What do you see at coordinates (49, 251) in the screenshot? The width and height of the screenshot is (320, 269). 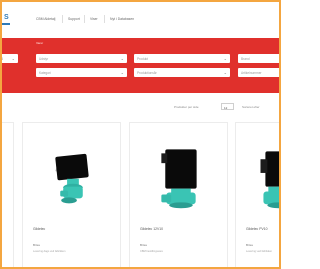 I see `product-delivery-info: Levering dags ved fabrikken` at bounding box center [49, 251].